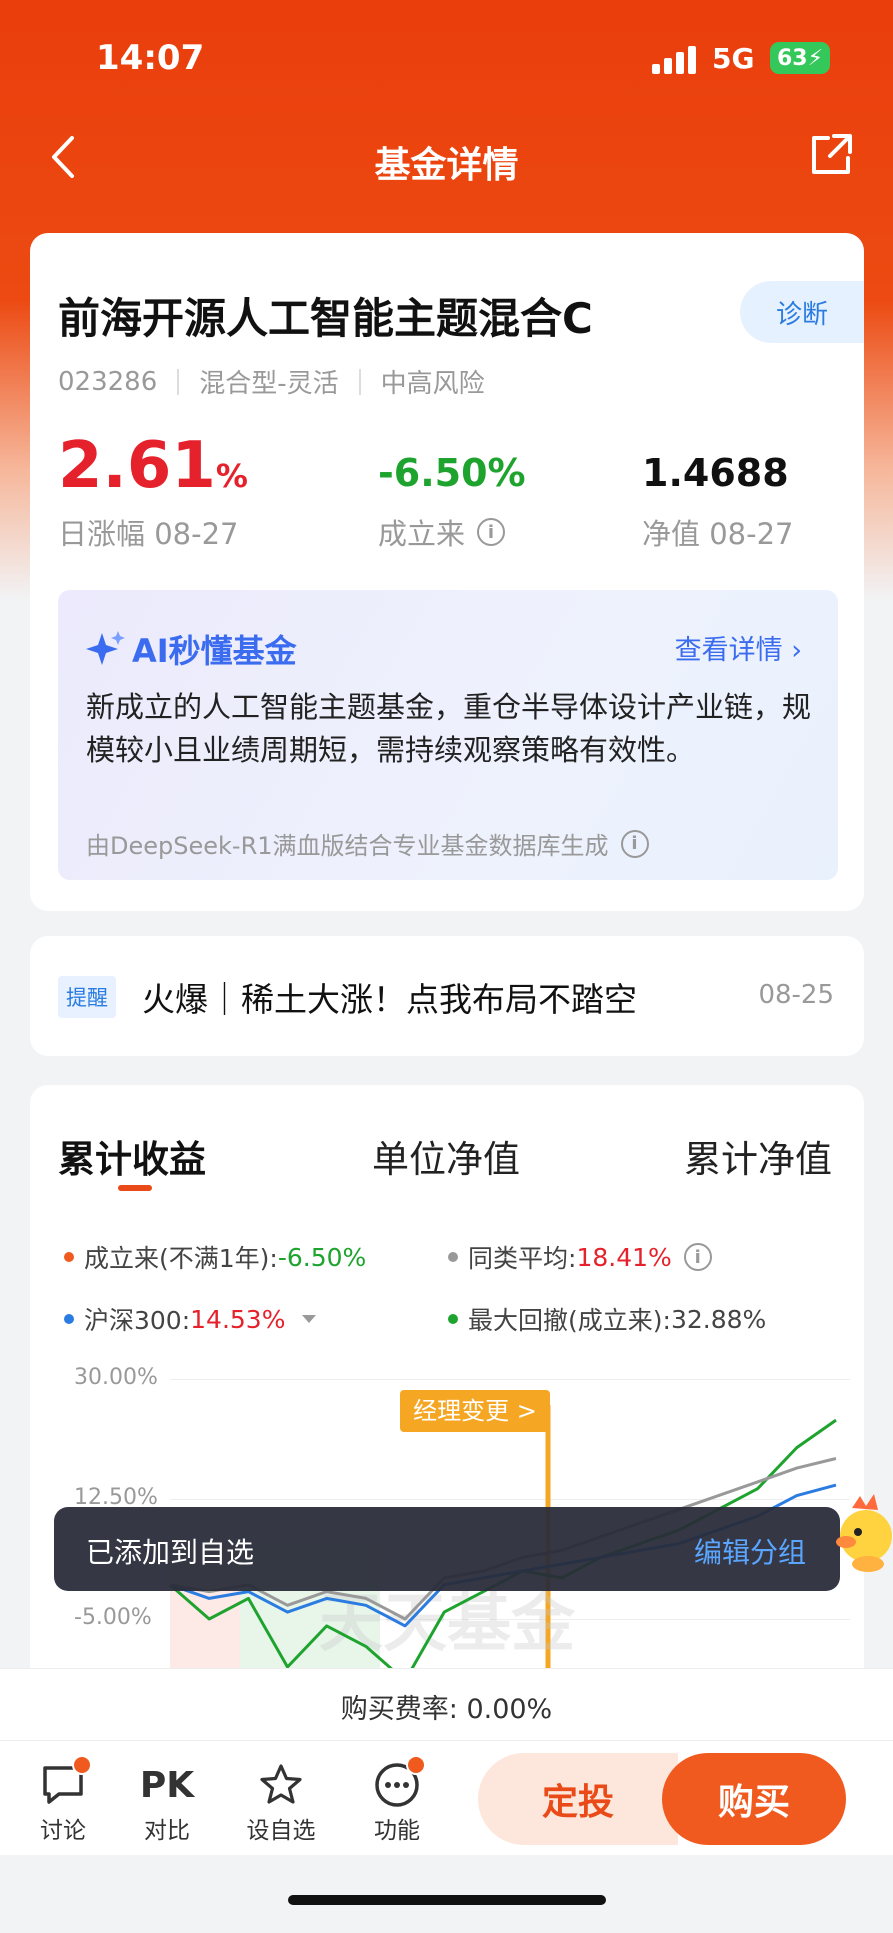 The width and height of the screenshot is (893, 1933). I want to click on status-bar: 14:07 5G 63 ⚡, so click(446, 55).